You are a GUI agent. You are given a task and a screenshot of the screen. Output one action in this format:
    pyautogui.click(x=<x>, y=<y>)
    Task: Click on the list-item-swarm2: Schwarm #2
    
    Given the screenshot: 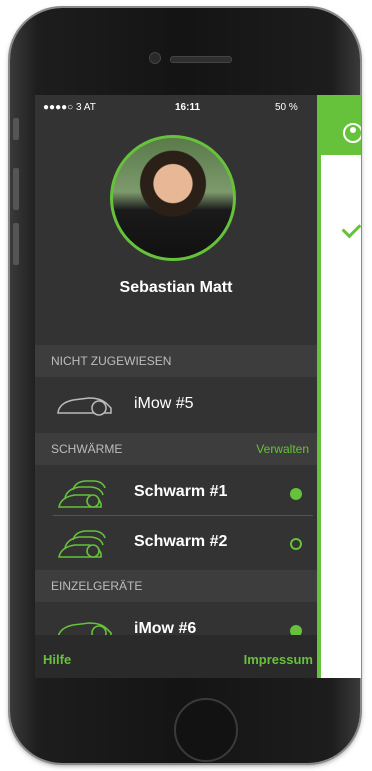 What is the action you would take?
    pyautogui.click(x=176, y=542)
    